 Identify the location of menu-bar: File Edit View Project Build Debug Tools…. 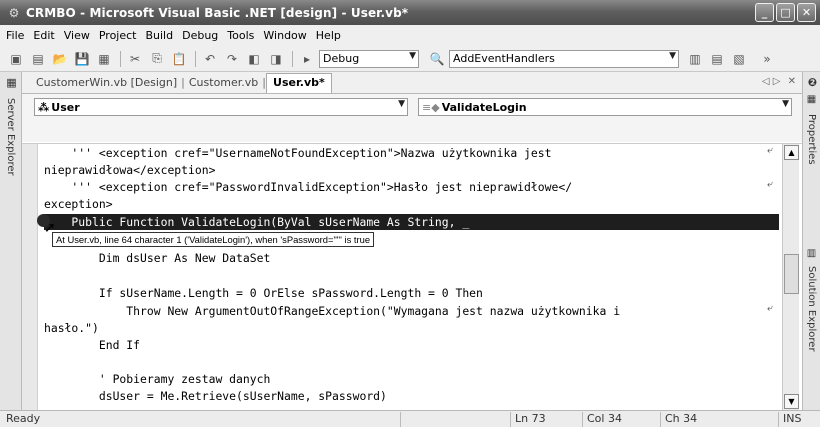
(410, 35).